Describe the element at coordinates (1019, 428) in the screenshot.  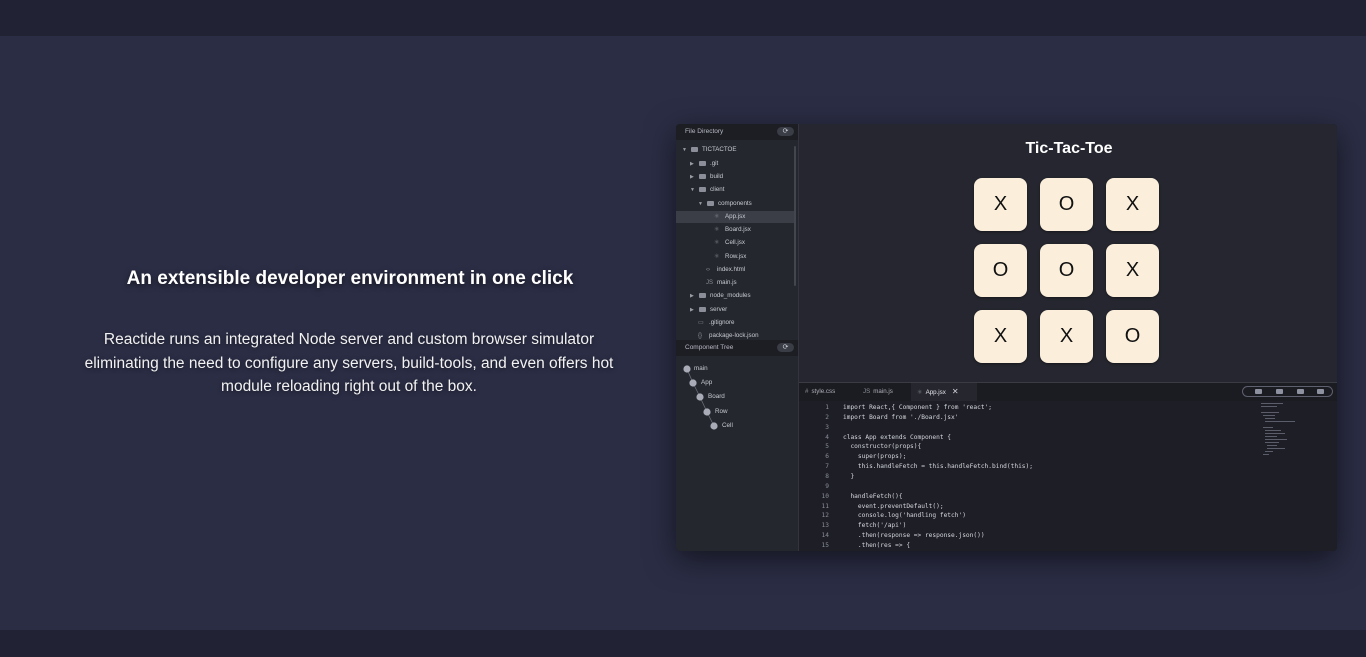
I see `code-line: 3` at that location.